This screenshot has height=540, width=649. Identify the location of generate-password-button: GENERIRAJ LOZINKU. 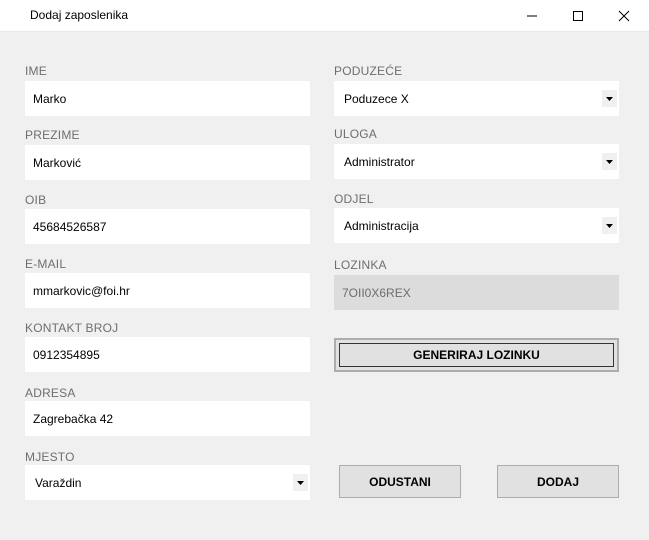
(476, 355).